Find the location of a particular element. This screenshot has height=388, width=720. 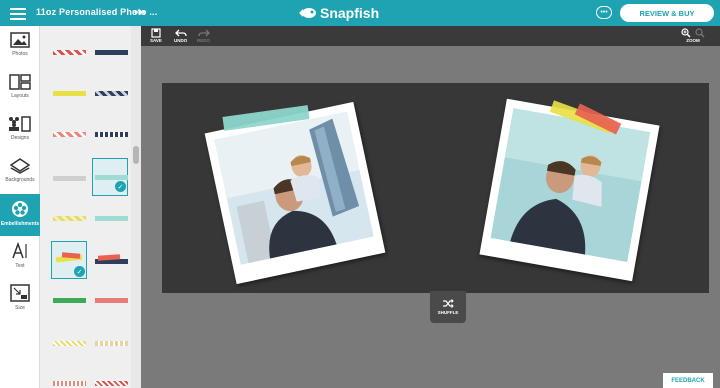

washi-tape-pink is located at coordinates (111, 300).